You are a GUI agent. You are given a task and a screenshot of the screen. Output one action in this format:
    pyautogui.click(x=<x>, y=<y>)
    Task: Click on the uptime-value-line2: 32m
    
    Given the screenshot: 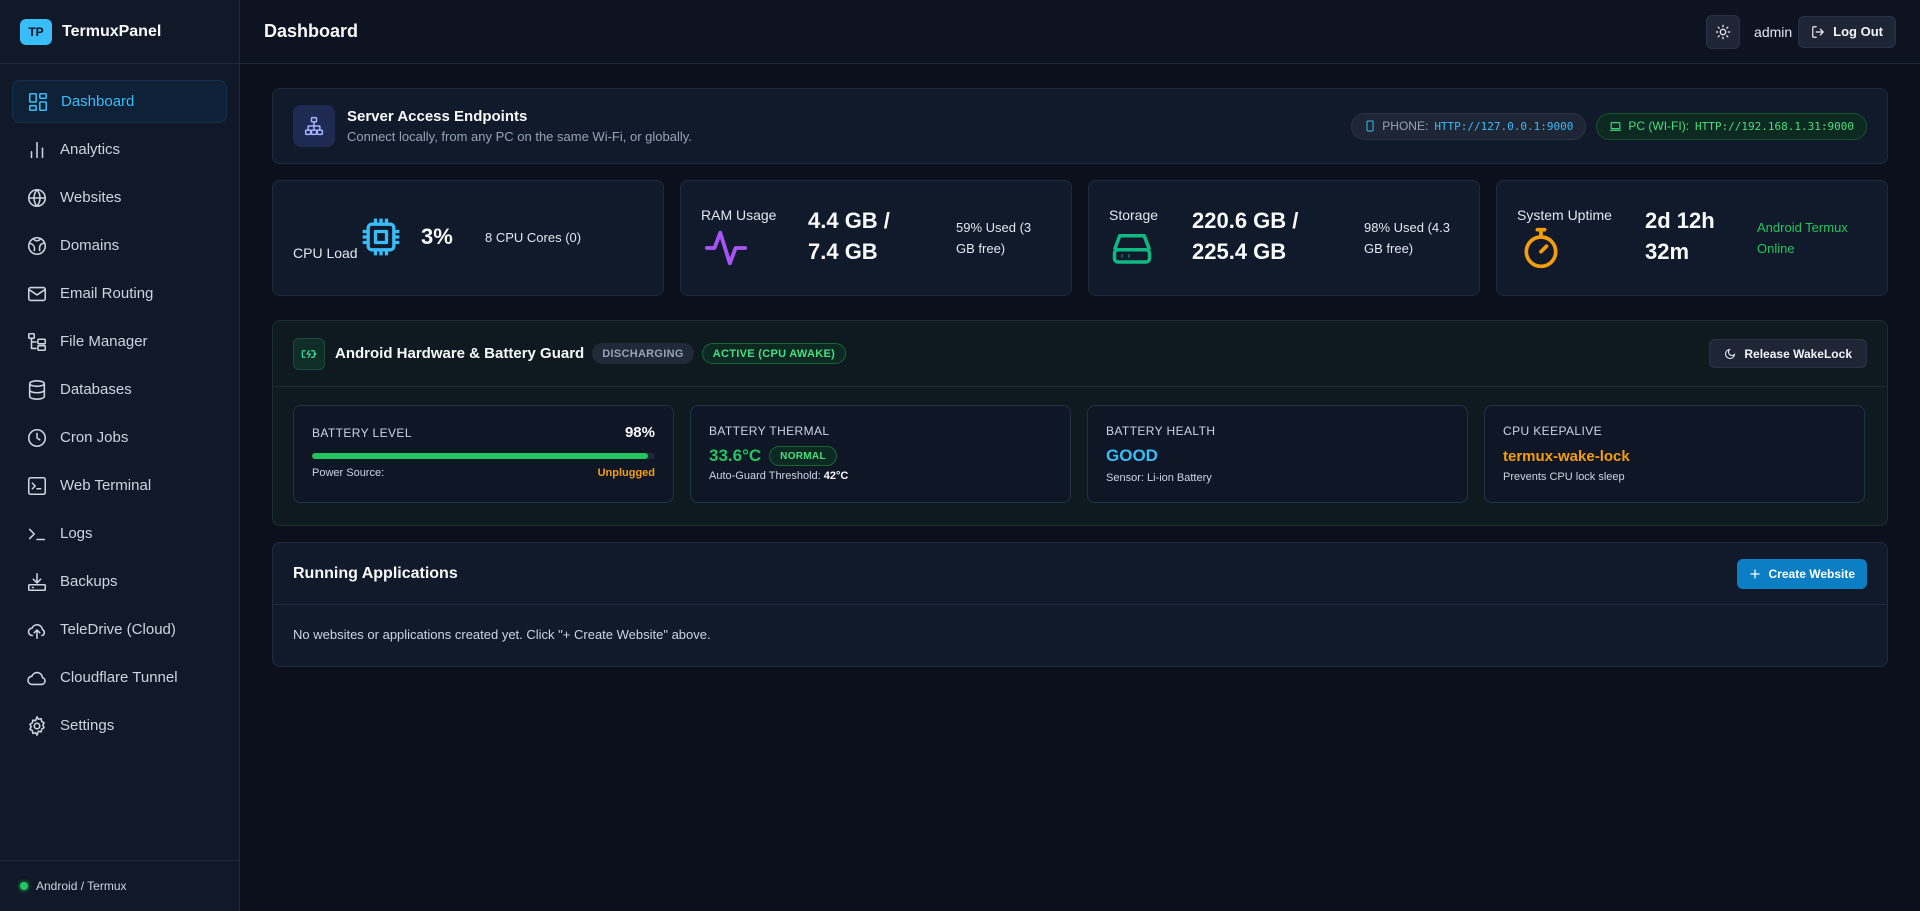 What is the action you would take?
    pyautogui.click(x=1667, y=251)
    